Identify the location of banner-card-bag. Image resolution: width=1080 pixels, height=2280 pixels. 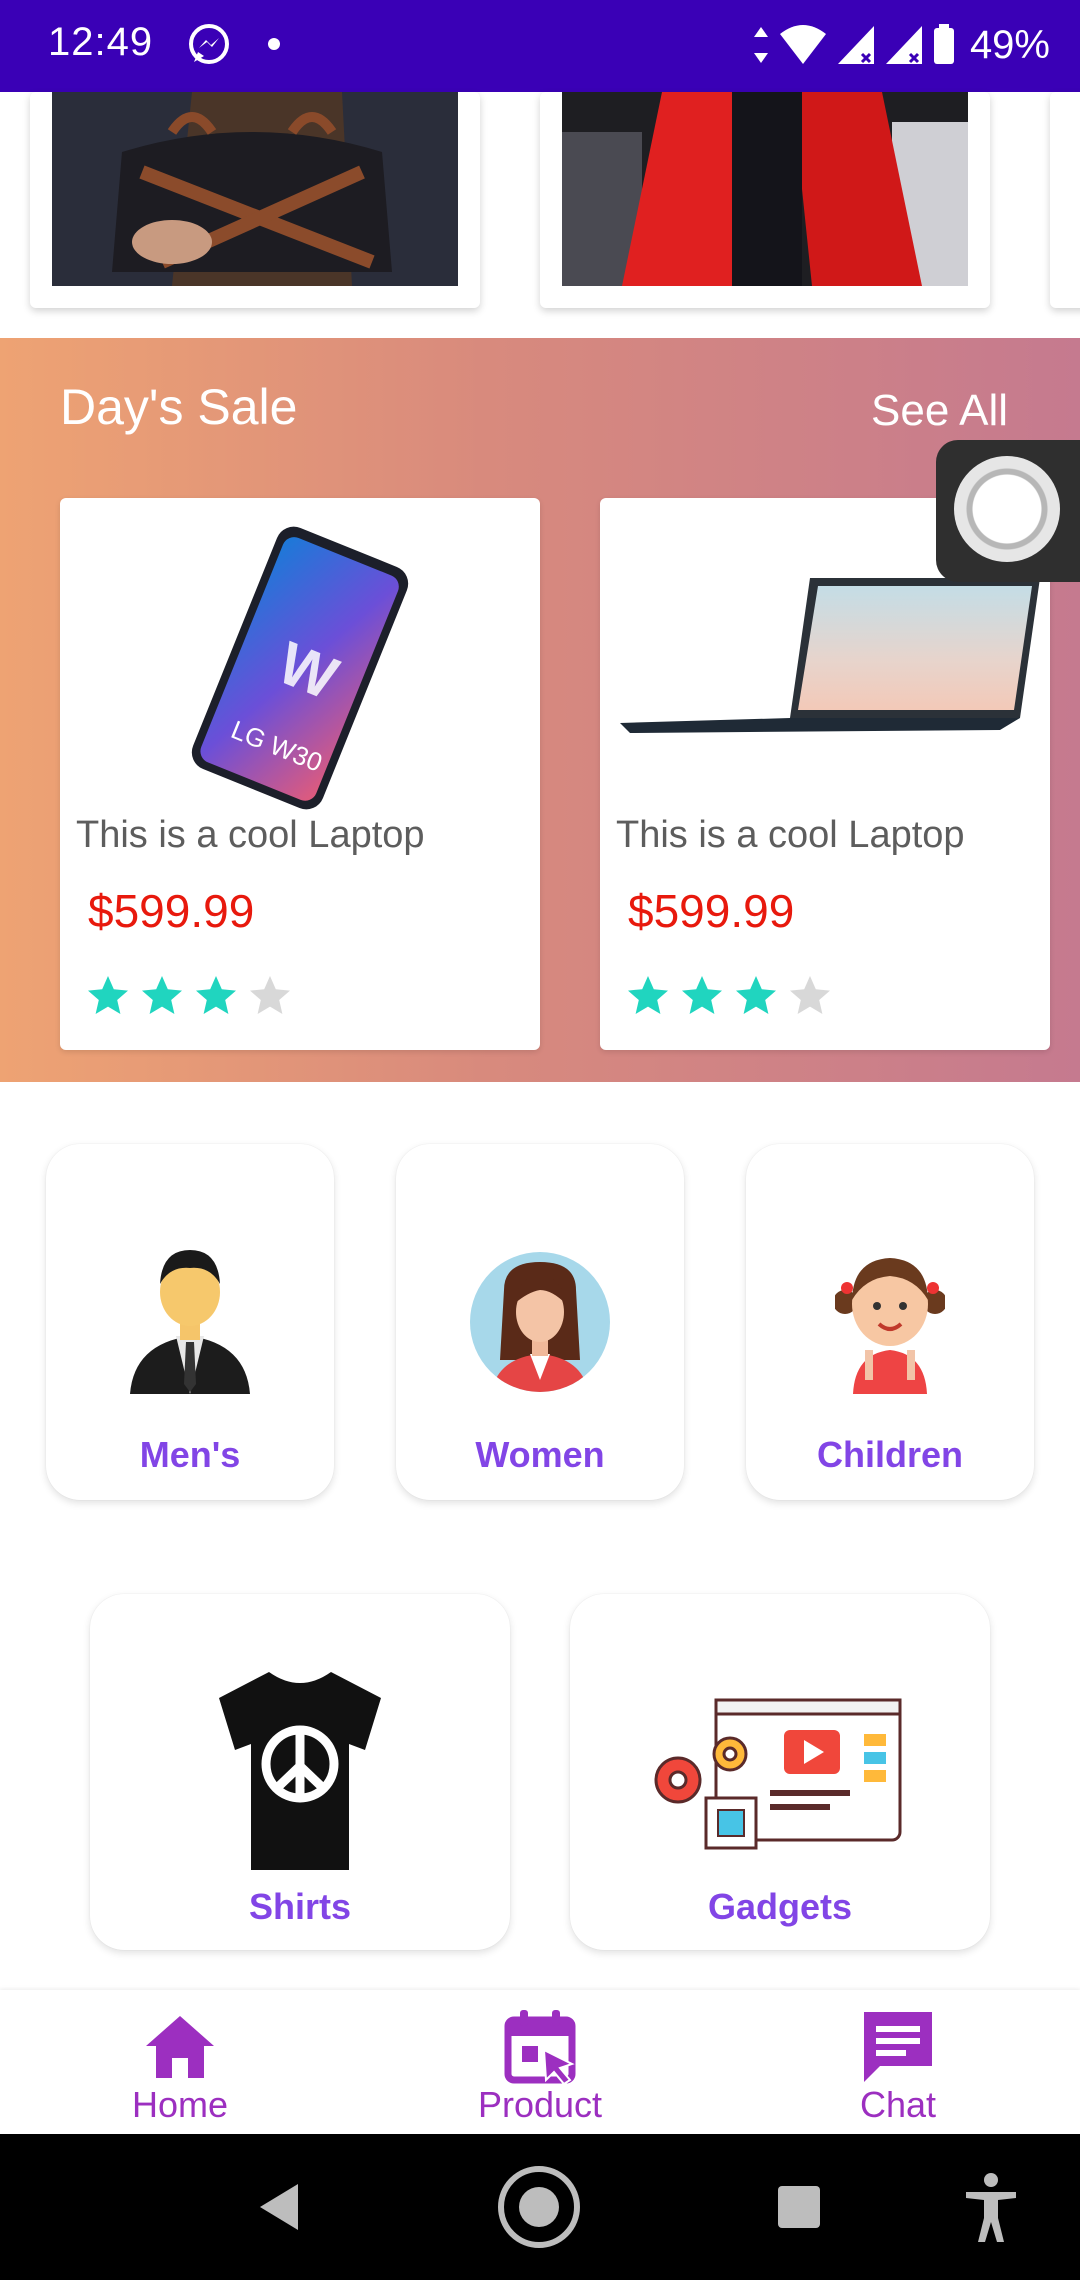
(255, 200).